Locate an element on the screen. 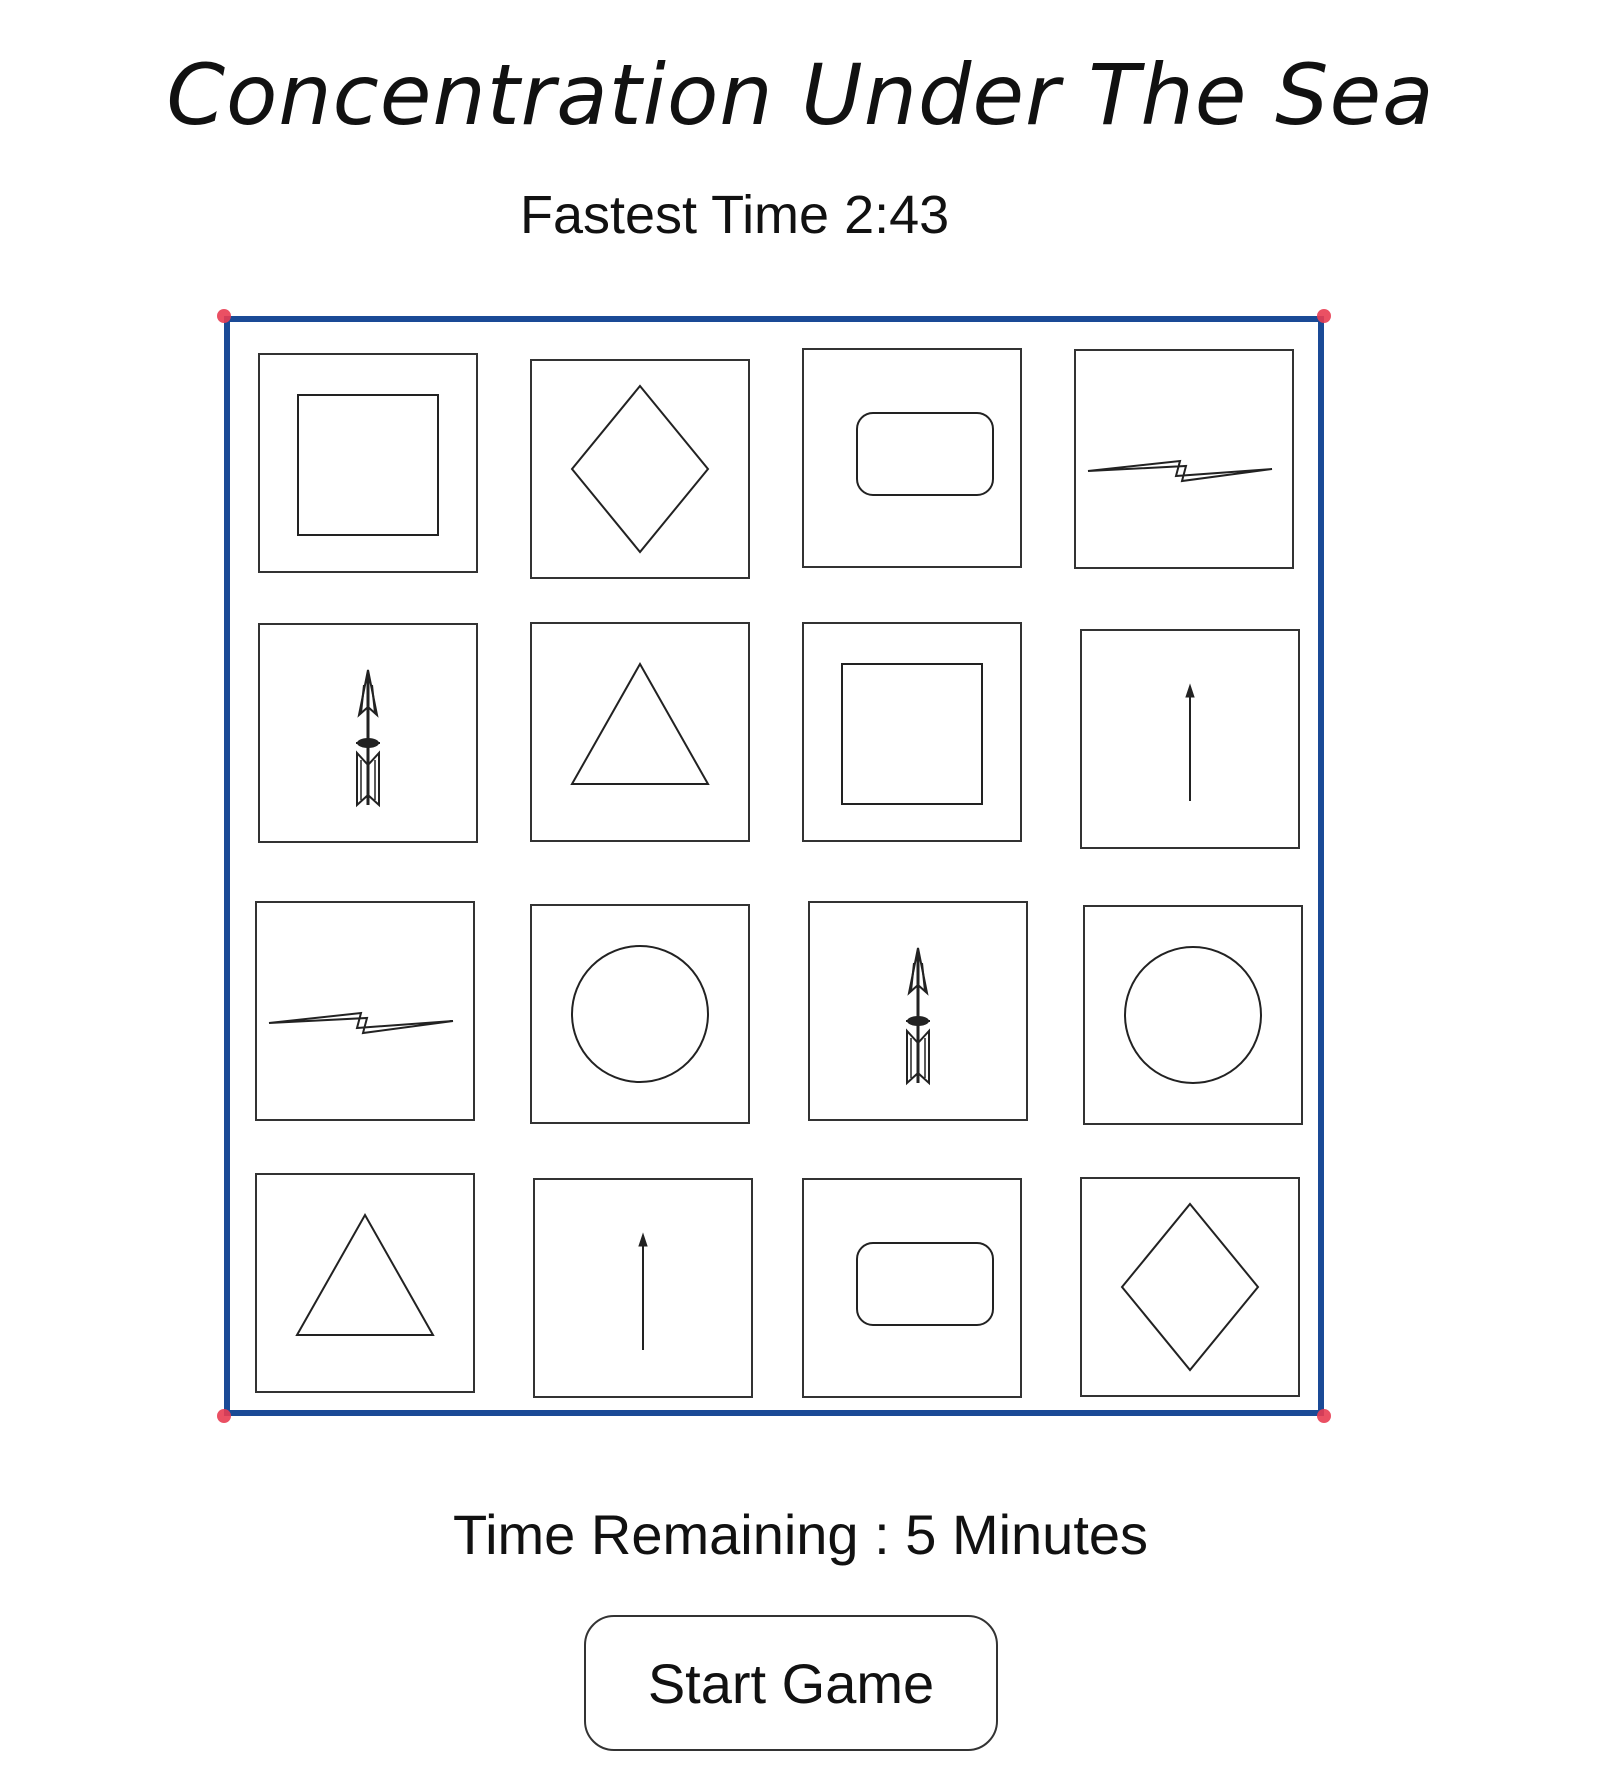 Image resolution: width=1601 pixels, height=1784 pixels. game-title: Concentration Under The Sea is located at coordinates (800, 95).